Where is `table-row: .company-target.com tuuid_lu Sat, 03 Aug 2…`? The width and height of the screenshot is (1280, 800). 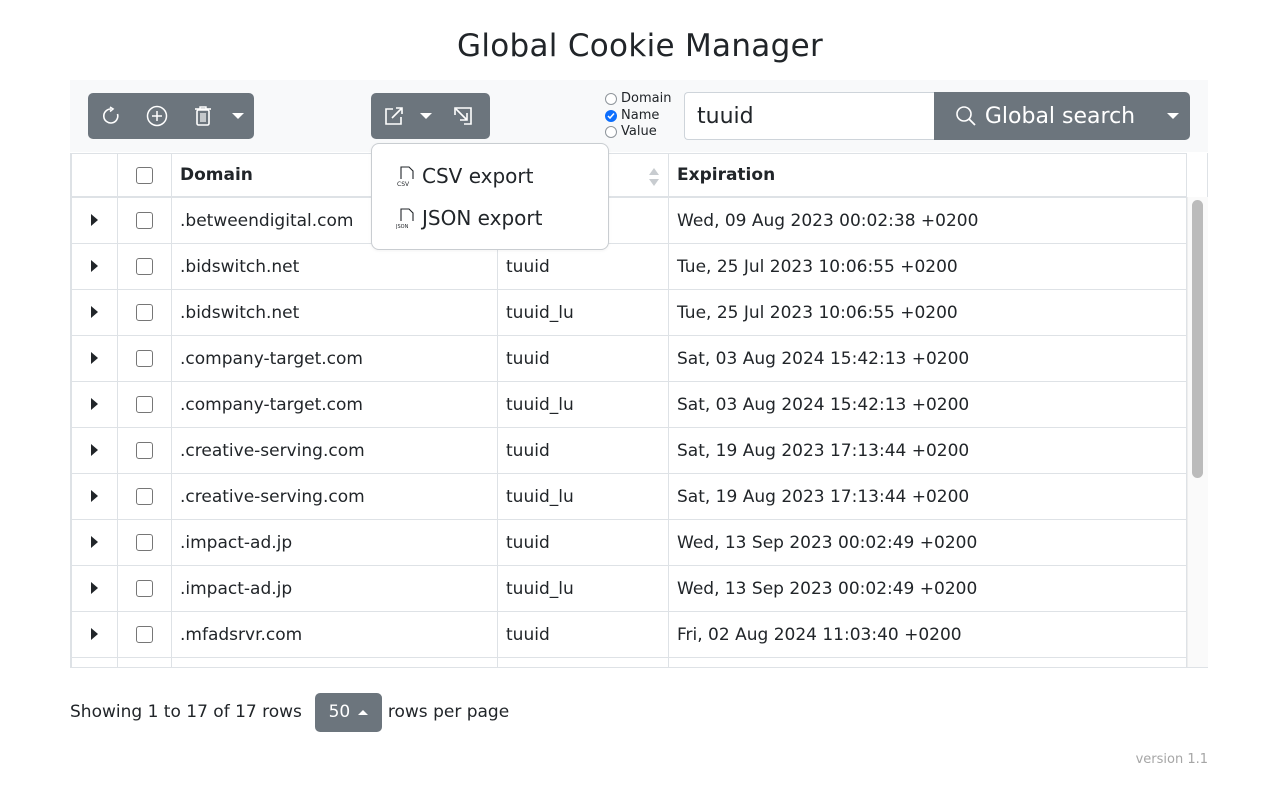 table-row: .company-target.com tuuid_lu Sat, 03 Aug 2… is located at coordinates (629, 404).